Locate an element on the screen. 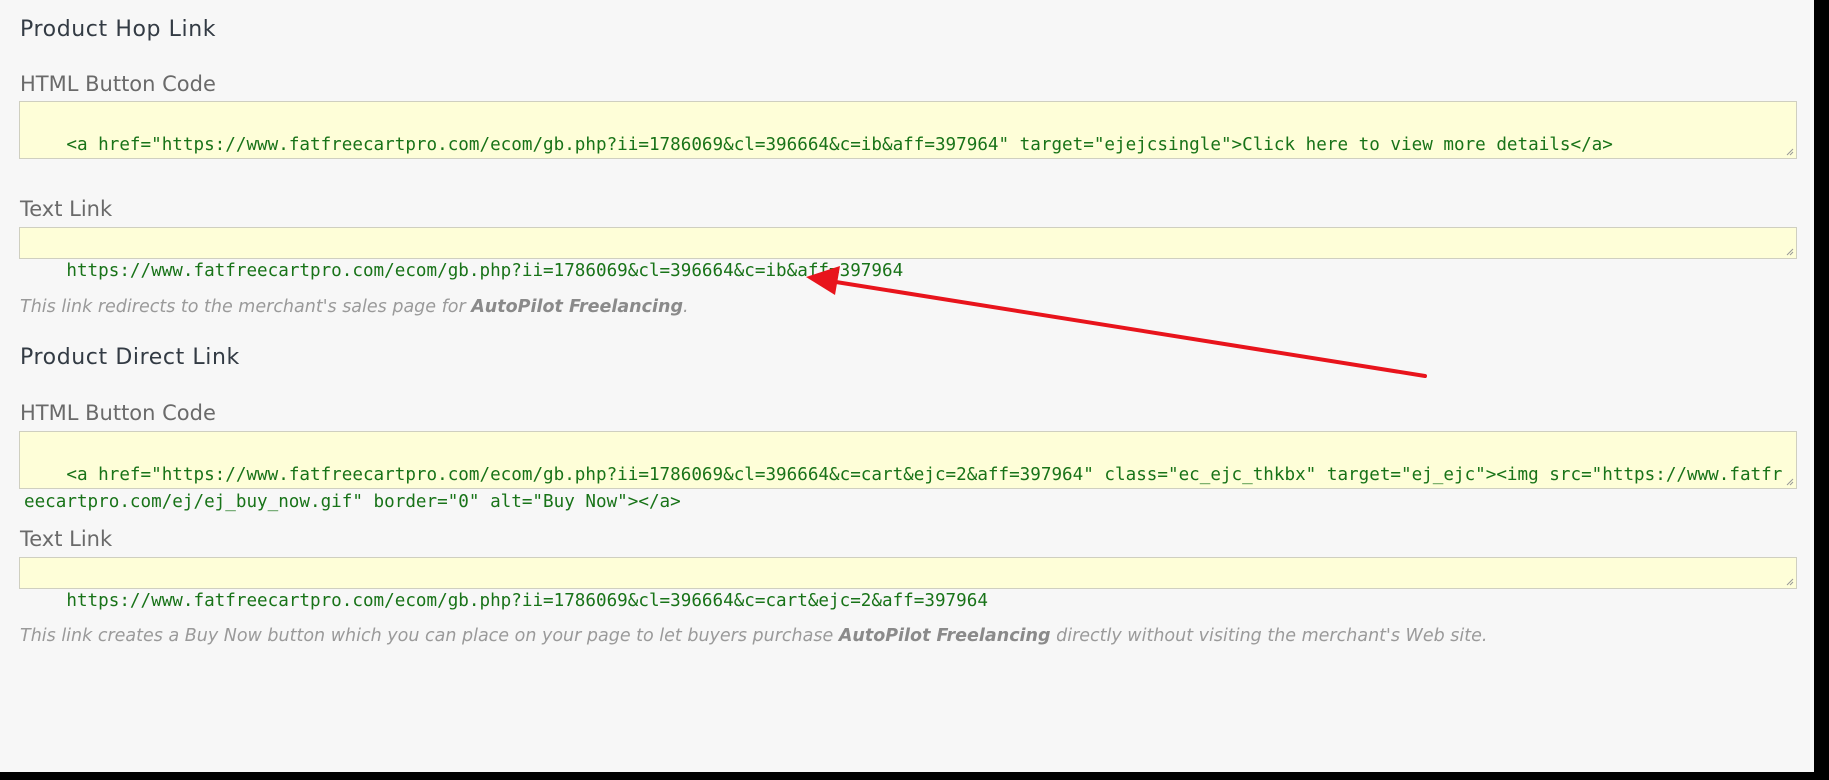 The image size is (1829, 780). hop-html-code-label: HTML Button Code is located at coordinates (118, 84).